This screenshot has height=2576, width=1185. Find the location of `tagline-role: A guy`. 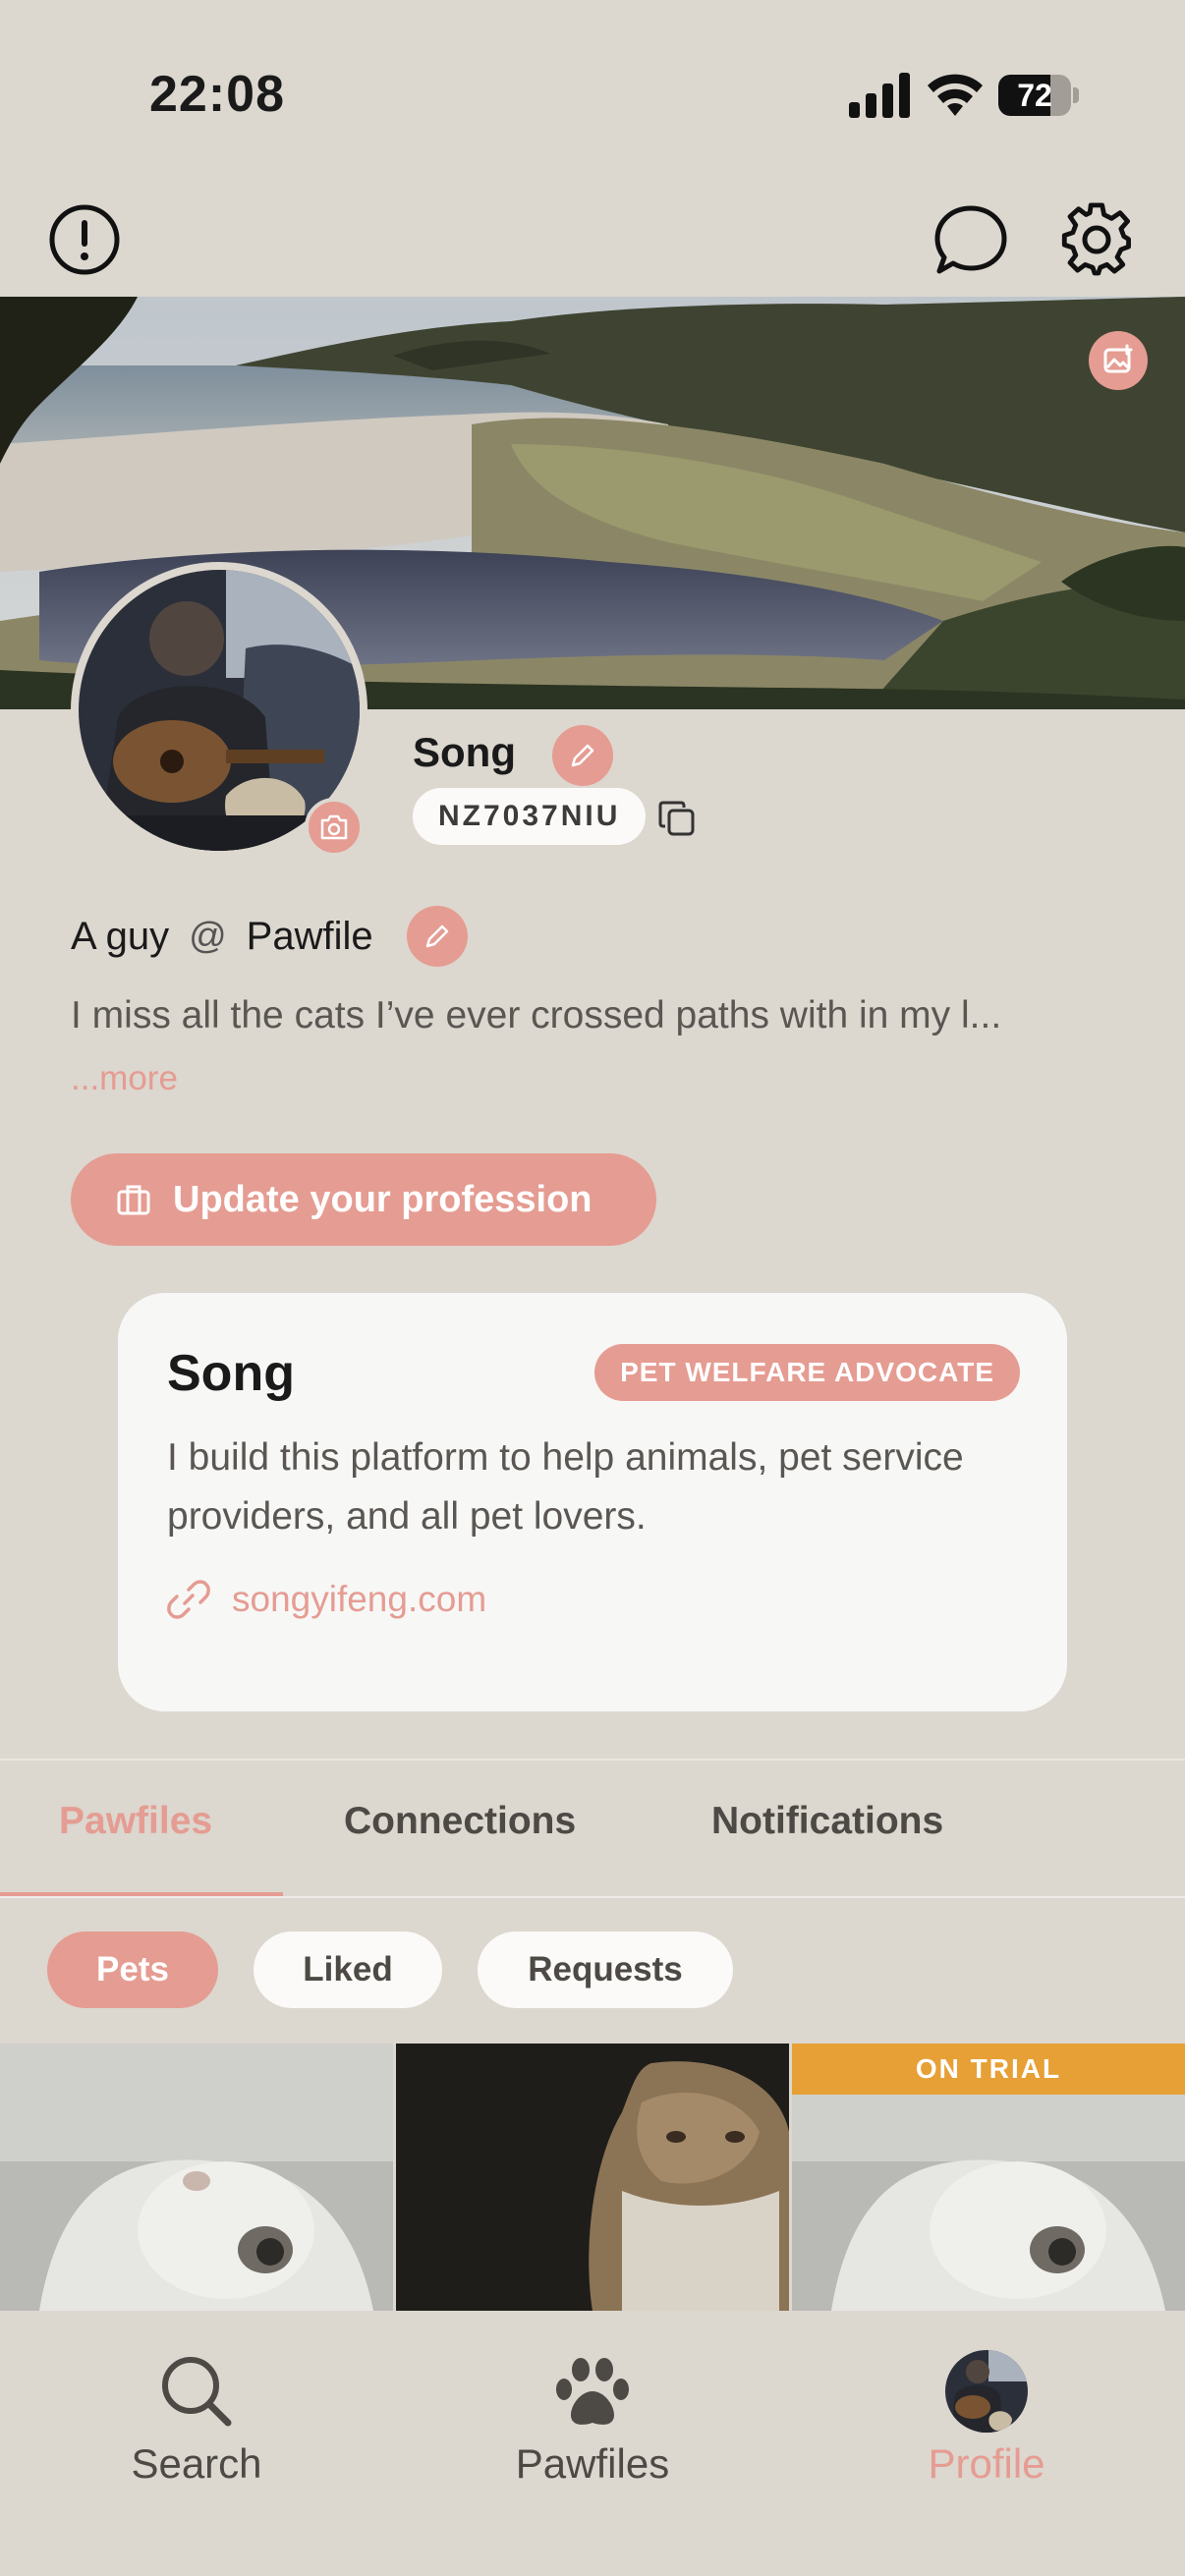

tagline-role: A guy is located at coordinates (121, 936).